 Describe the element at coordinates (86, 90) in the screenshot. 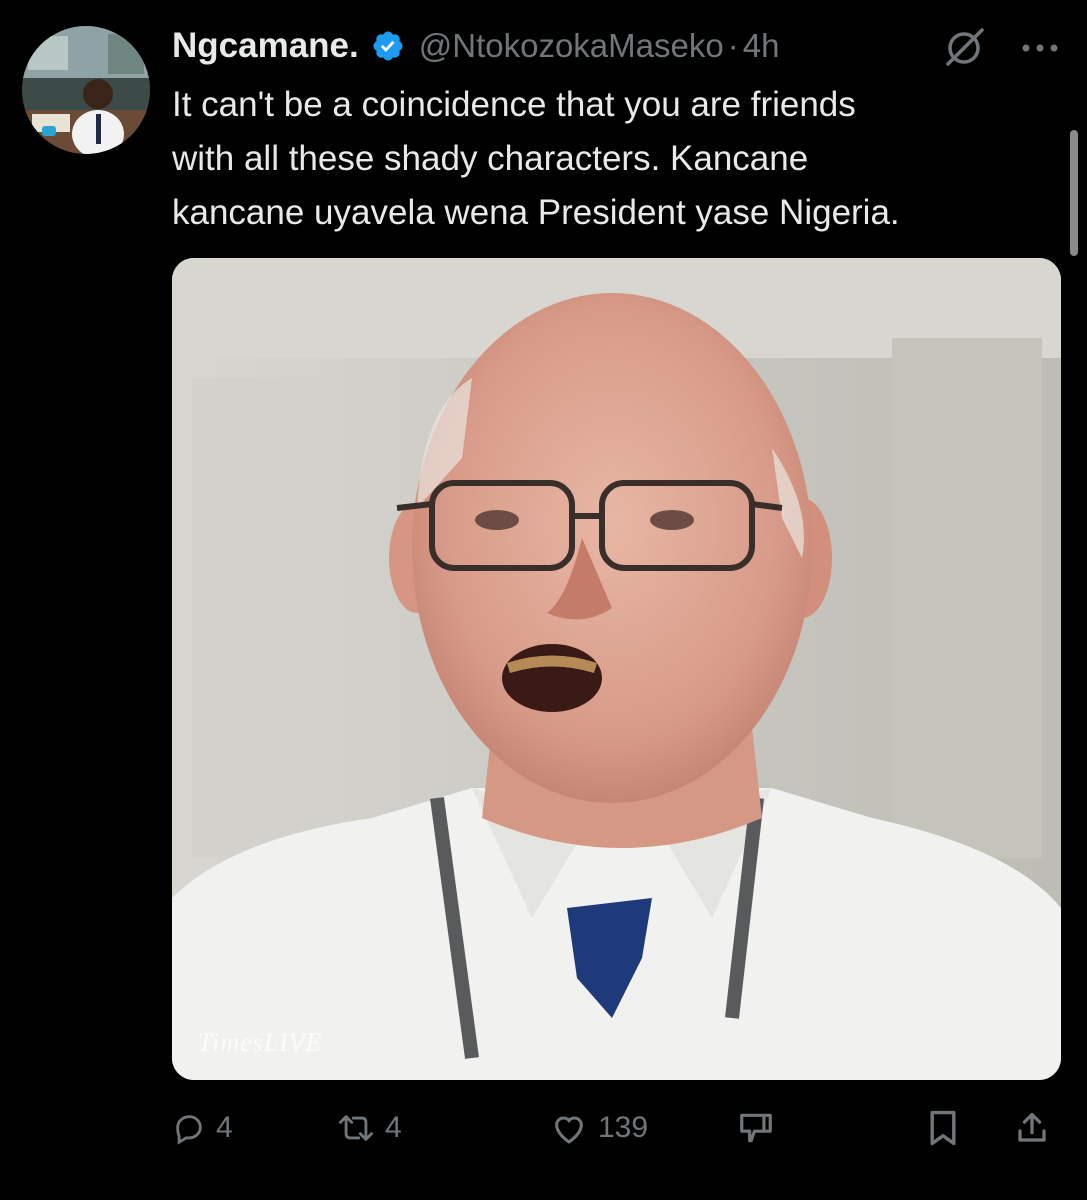

I see `author-avatar` at that location.